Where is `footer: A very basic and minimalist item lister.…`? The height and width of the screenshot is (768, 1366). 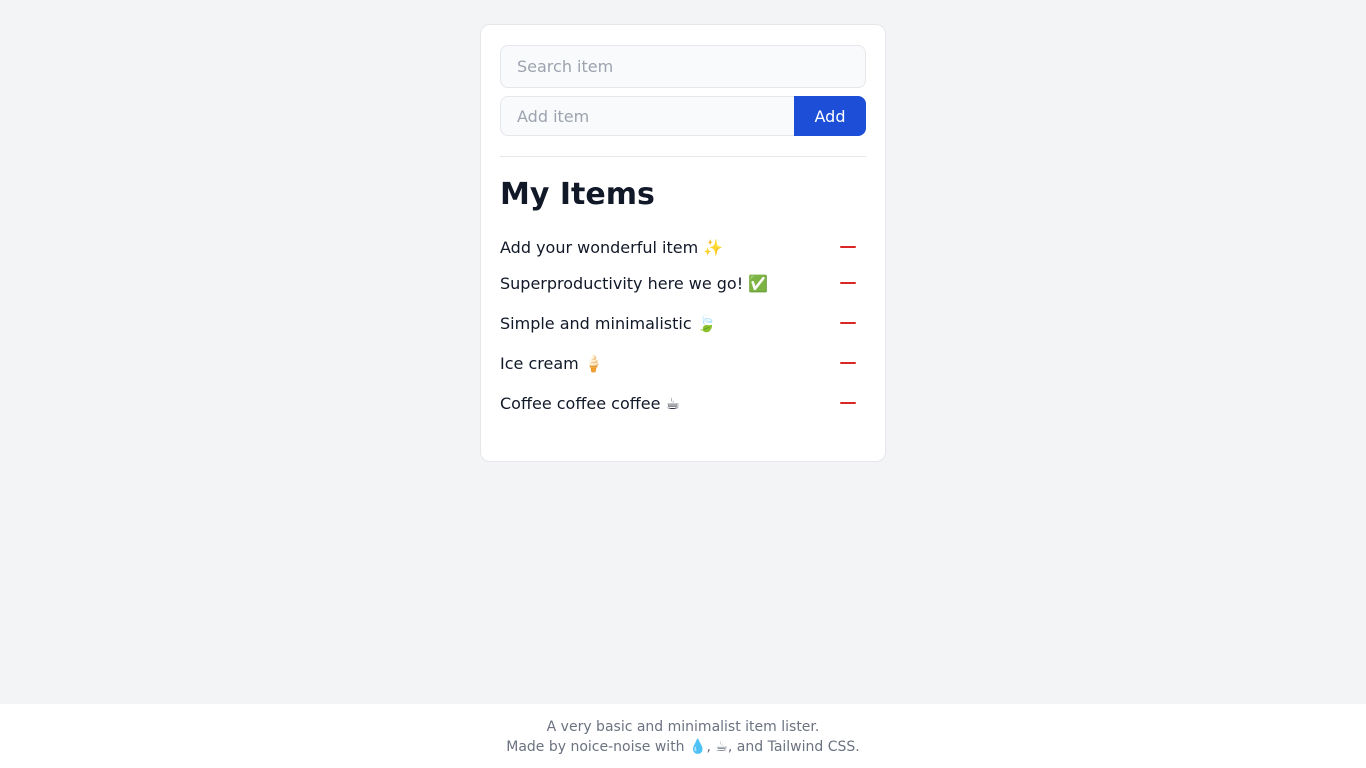
footer: A very basic and minimalist item lister.… is located at coordinates (683, 736).